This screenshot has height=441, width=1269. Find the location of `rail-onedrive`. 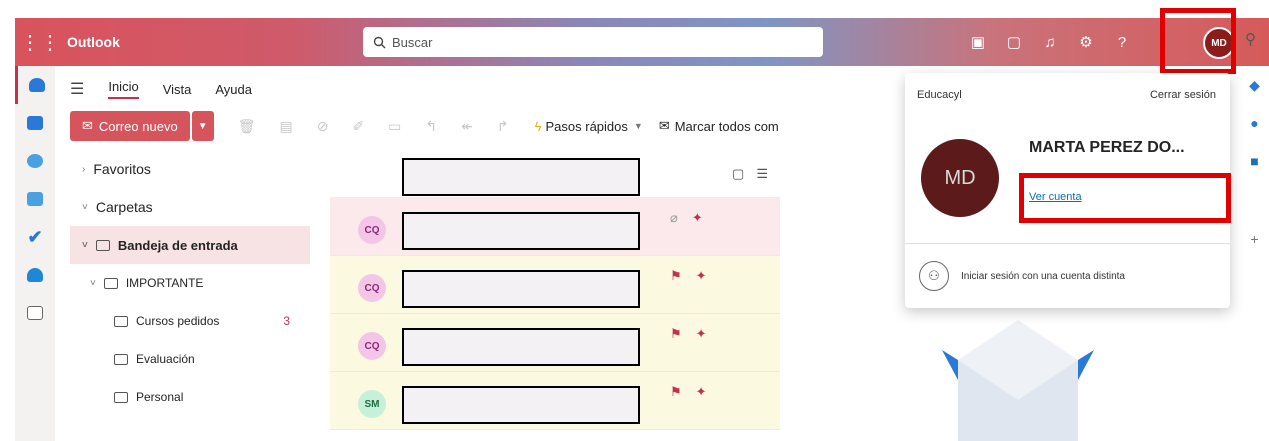

rail-onedrive is located at coordinates (35, 275).